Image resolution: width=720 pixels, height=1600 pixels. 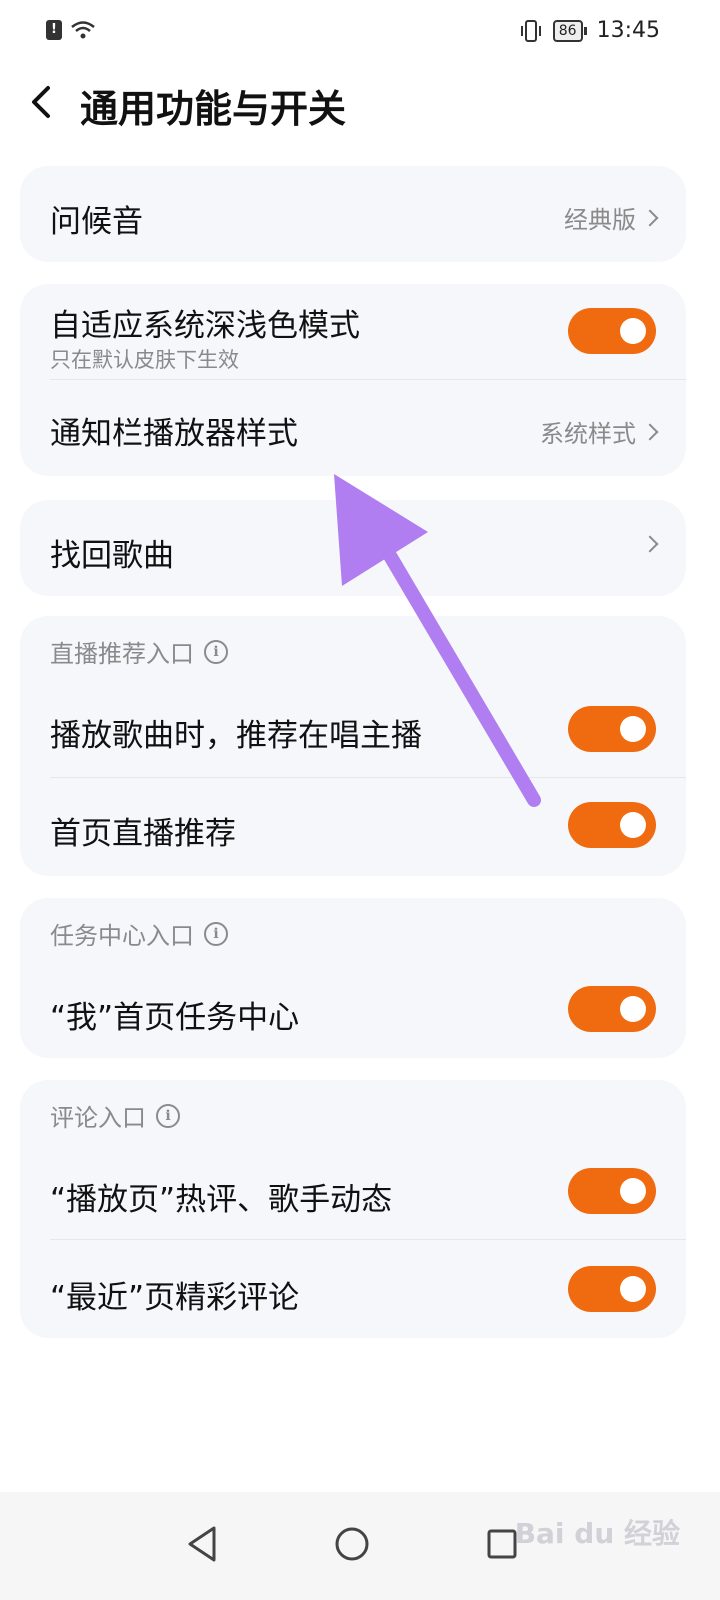 What do you see at coordinates (213, 109) in the screenshot?
I see `page-title: 通用功能与开关` at bounding box center [213, 109].